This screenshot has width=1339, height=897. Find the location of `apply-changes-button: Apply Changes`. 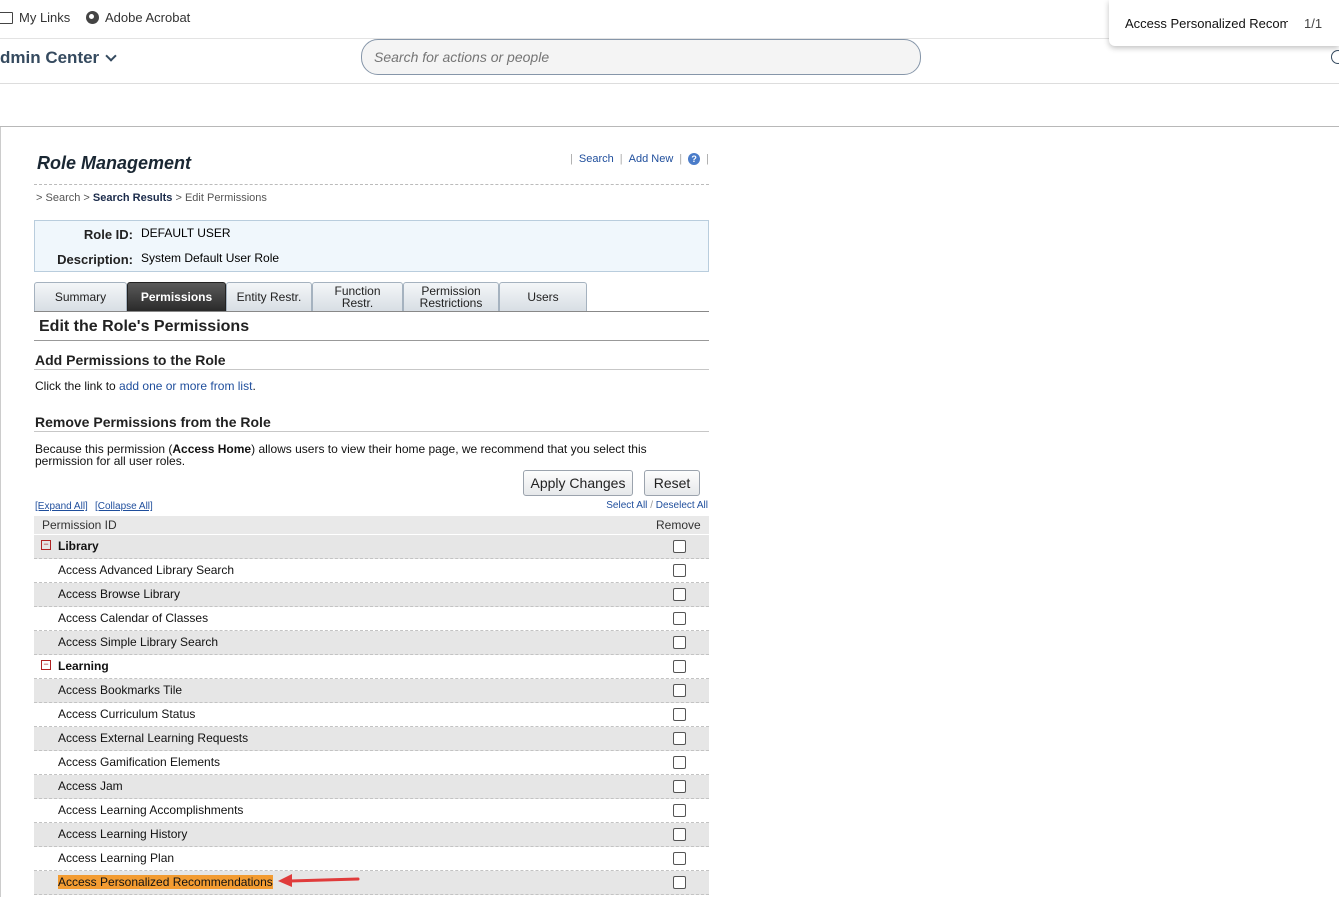

apply-changes-button: Apply Changes is located at coordinates (578, 483).